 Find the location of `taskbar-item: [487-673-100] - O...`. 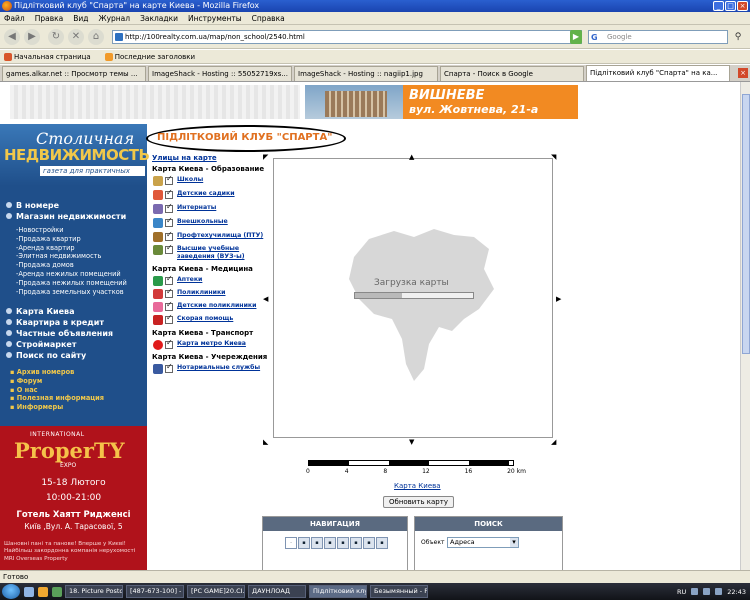

taskbar-item: [487-673-100] - O... is located at coordinates (155, 591).